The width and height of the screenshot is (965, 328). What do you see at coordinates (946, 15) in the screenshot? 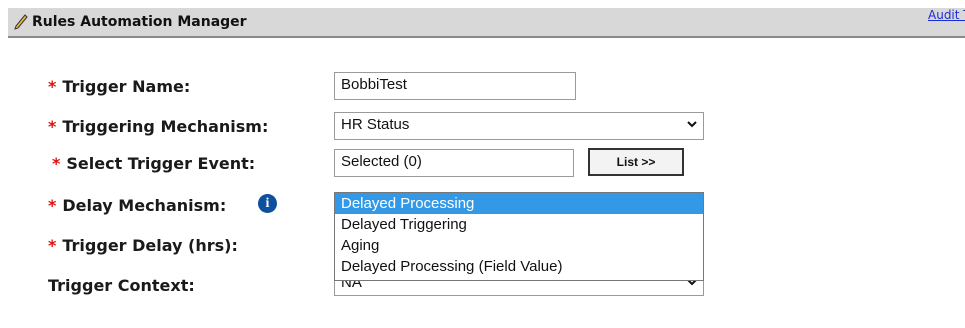
I see `audit-link: Audit T` at bounding box center [946, 15].